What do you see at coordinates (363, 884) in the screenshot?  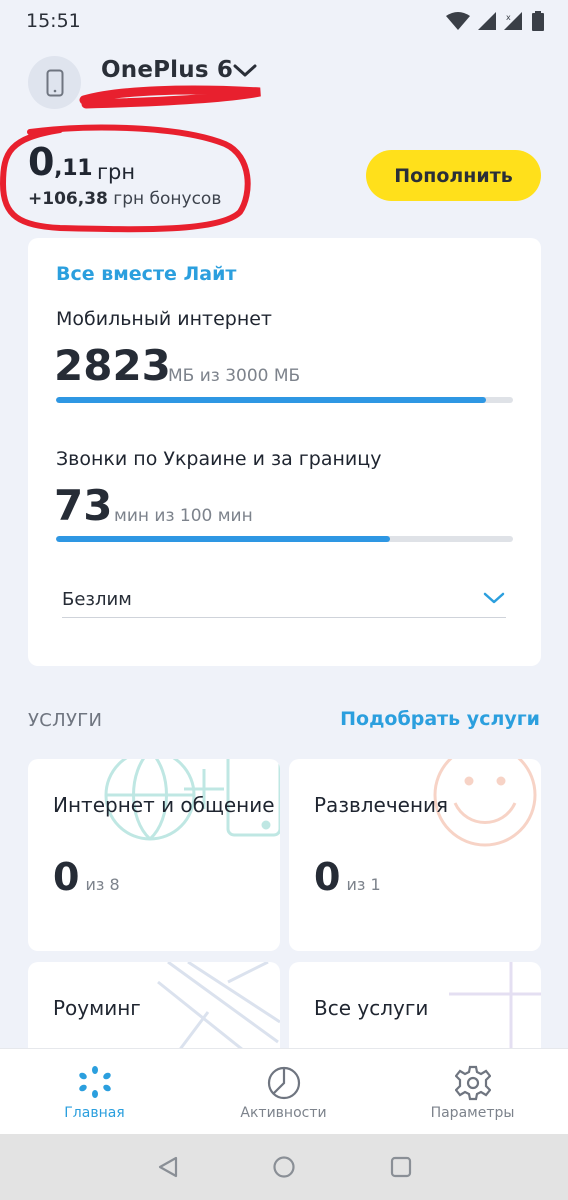 I see `service-count-of: из 1` at bounding box center [363, 884].